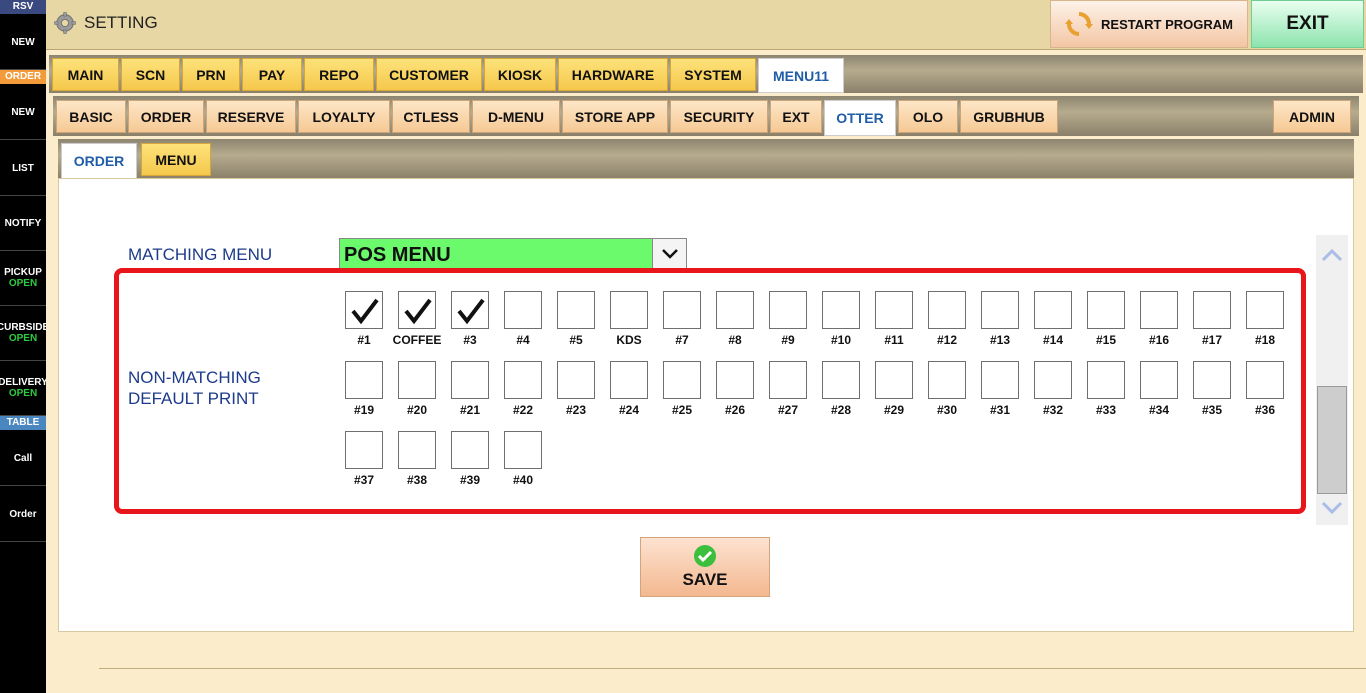 This screenshot has width=1366, height=693. I want to click on tab-ext: EXT, so click(796, 116).